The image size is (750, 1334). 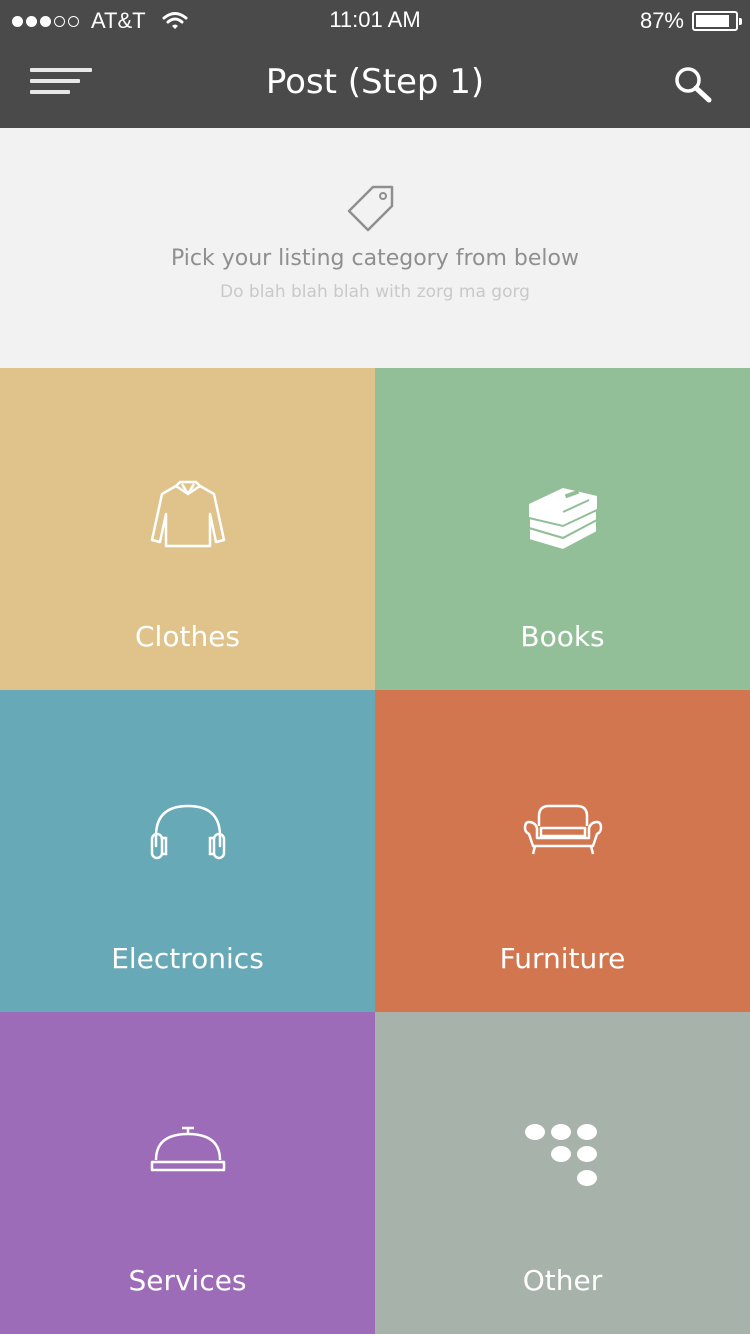 I want to click on category-label: Other, so click(x=562, y=1280).